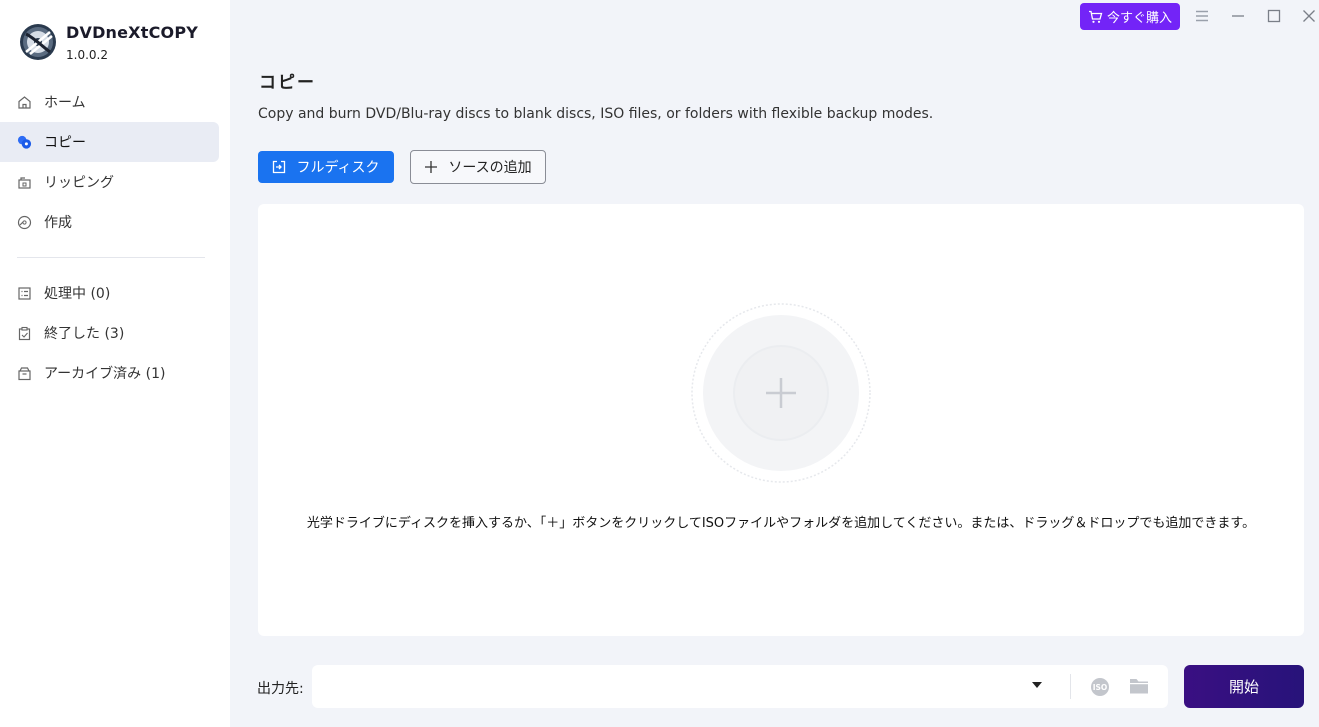  I want to click on close-button, so click(1308, 16).